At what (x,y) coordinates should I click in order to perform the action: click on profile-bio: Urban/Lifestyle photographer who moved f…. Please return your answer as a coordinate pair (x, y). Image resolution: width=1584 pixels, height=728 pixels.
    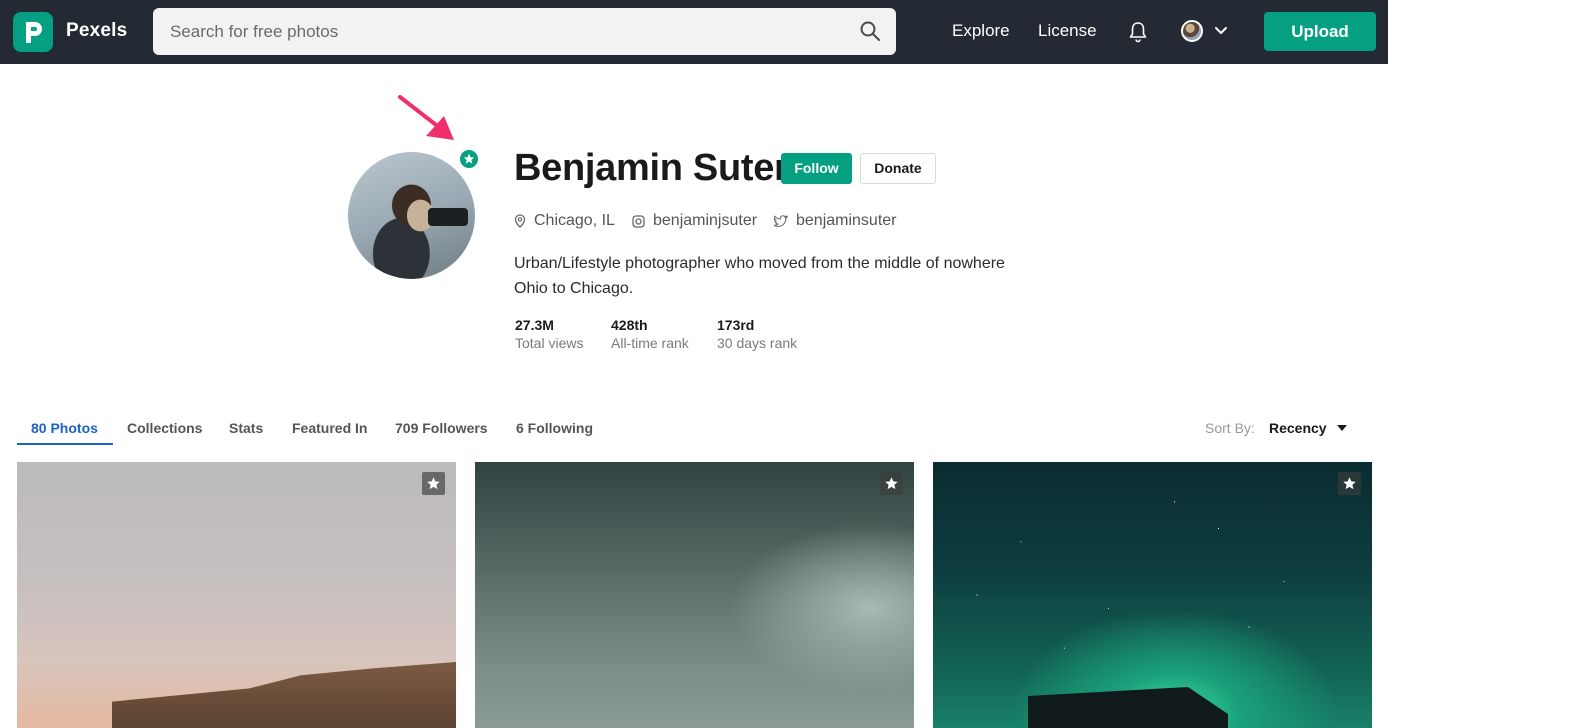
    Looking at the image, I should click on (759, 276).